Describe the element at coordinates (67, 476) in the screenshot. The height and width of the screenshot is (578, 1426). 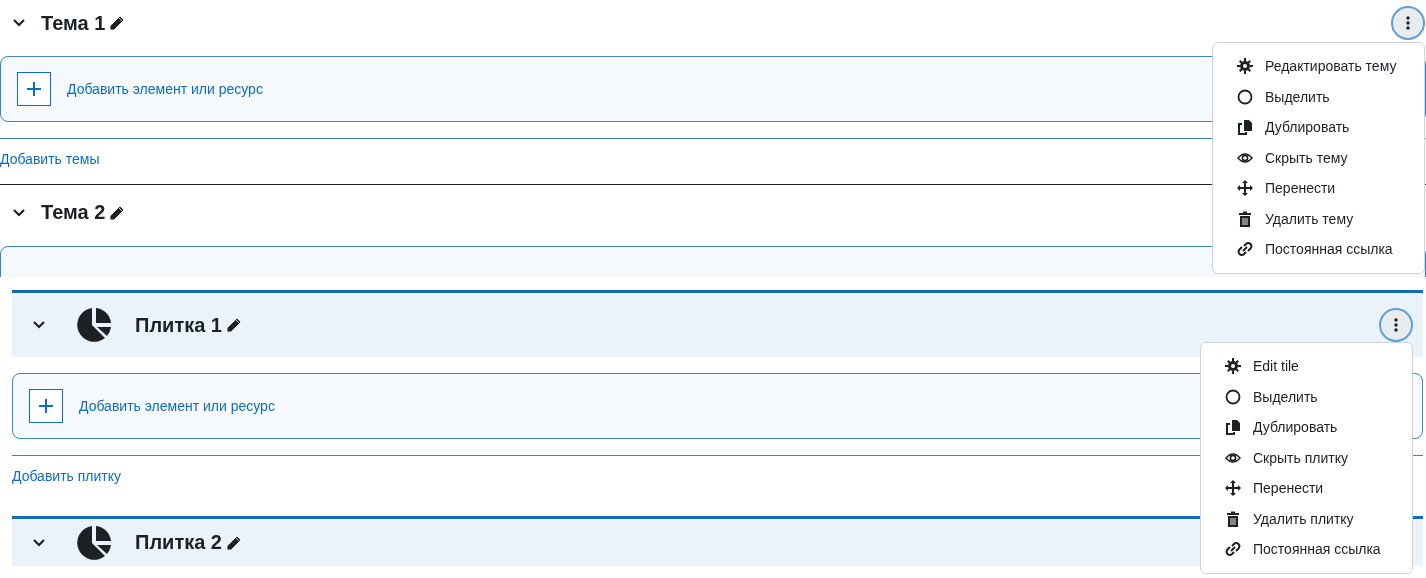
I see `add-section-link: Добавить плитку` at that location.